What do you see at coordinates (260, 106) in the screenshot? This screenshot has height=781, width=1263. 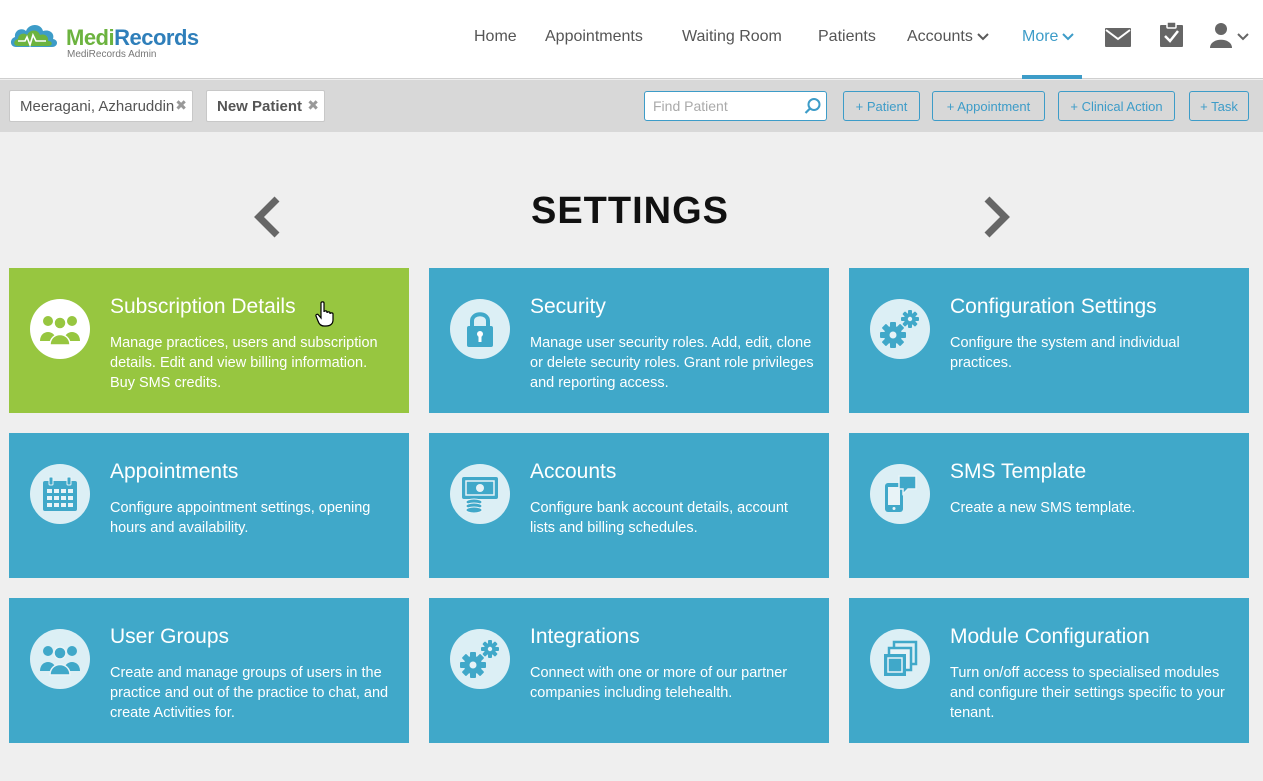 I see `new-patient-tab-label: New Patient` at bounding box center [260, 106].